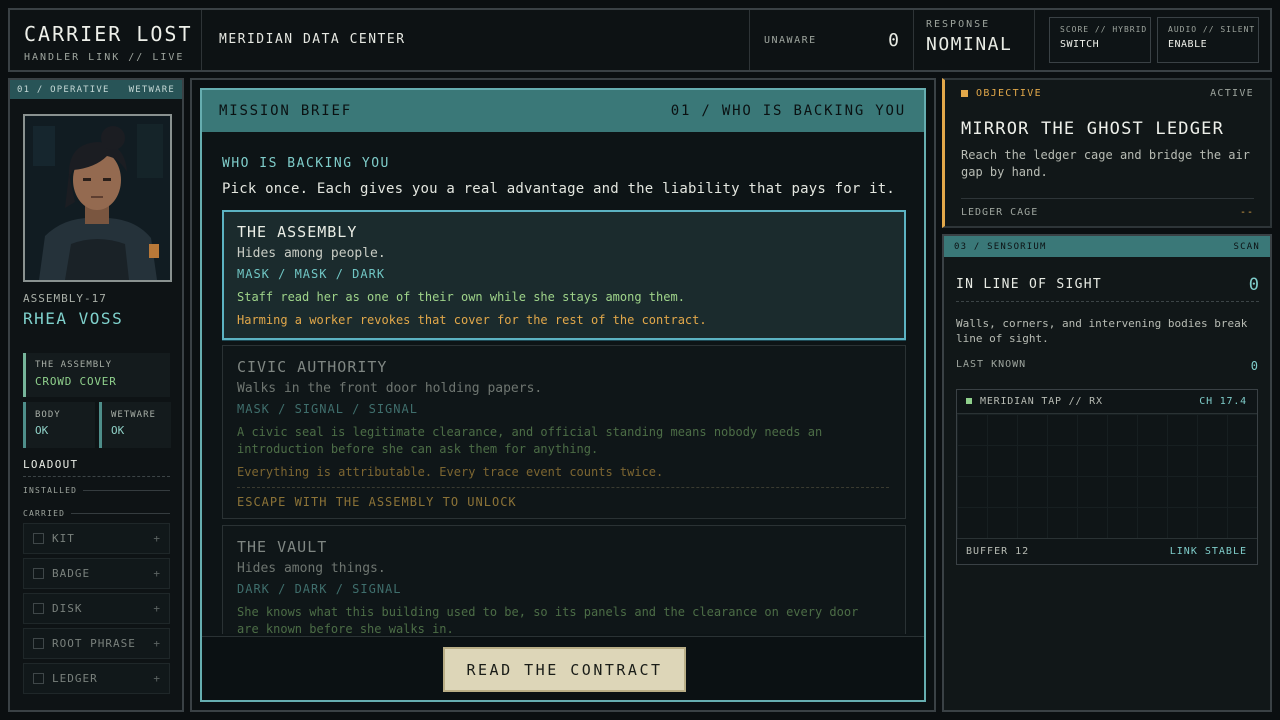 Image resolution: width=1280 pixels, height=720 pixels. I want to click on operative-portrait, so click(97, 198).